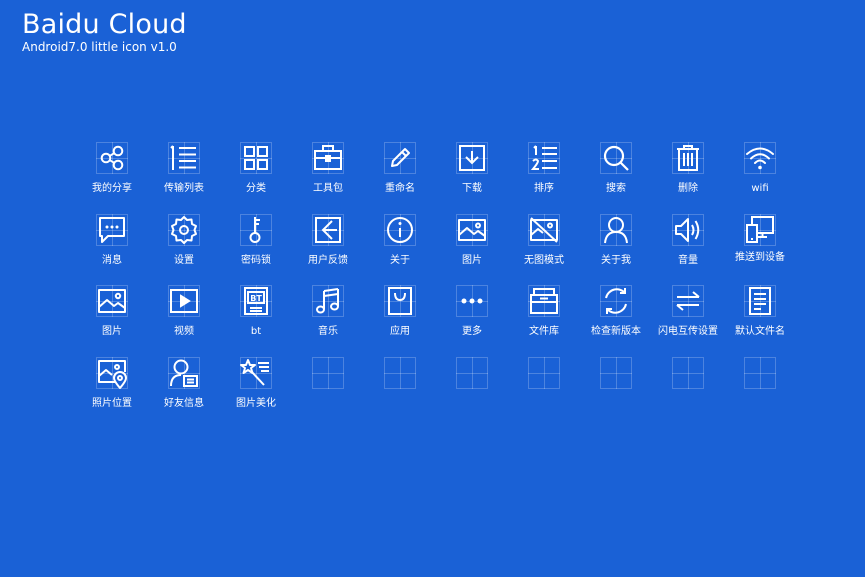 The image size is (865, 577). What do you see at coordinates (616, 230) in the screenshot?
I see `user-icon` at bounding box center [616, 230].